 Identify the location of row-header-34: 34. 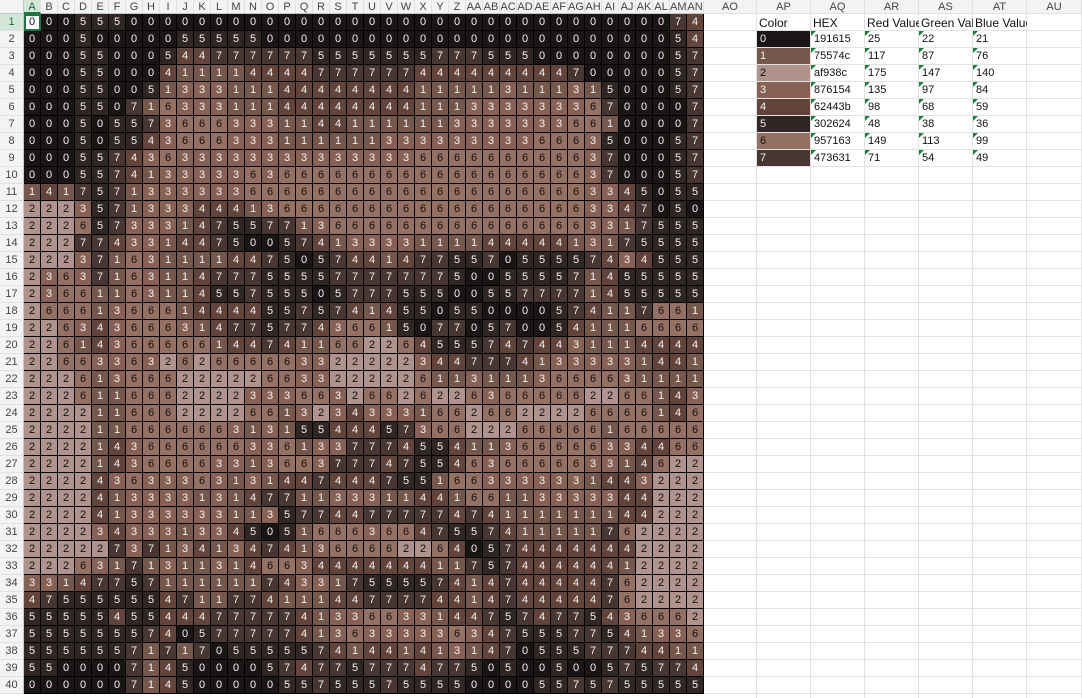
(12, 583).